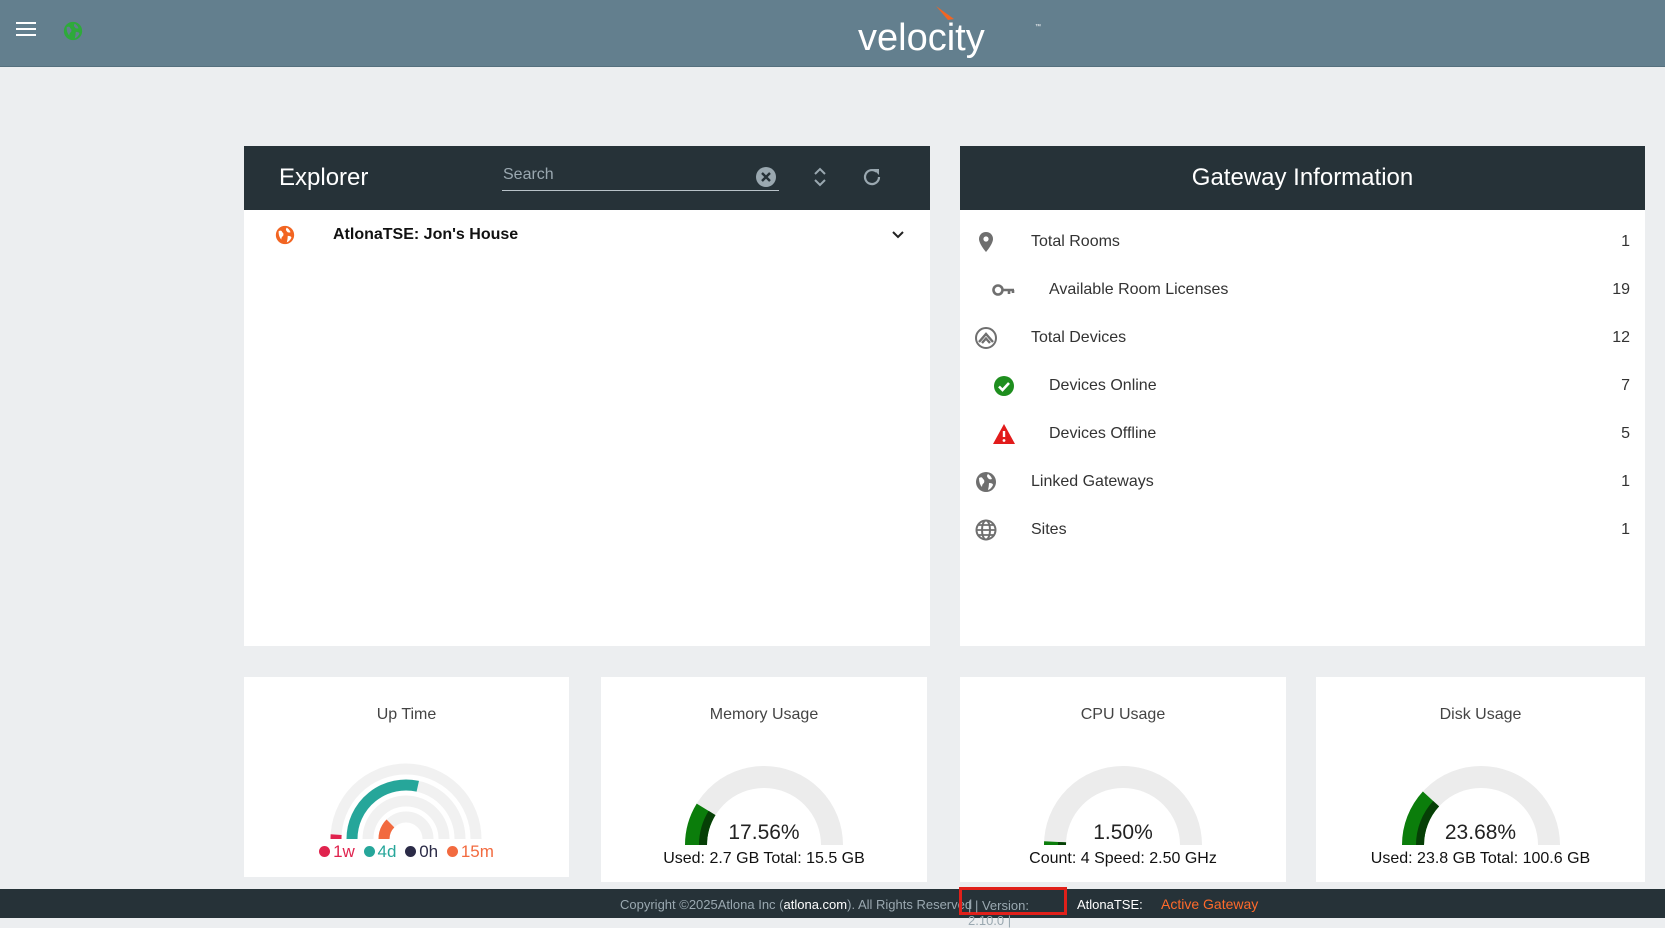  I want to click on top-bar: velocity ™, so click(832, 33).